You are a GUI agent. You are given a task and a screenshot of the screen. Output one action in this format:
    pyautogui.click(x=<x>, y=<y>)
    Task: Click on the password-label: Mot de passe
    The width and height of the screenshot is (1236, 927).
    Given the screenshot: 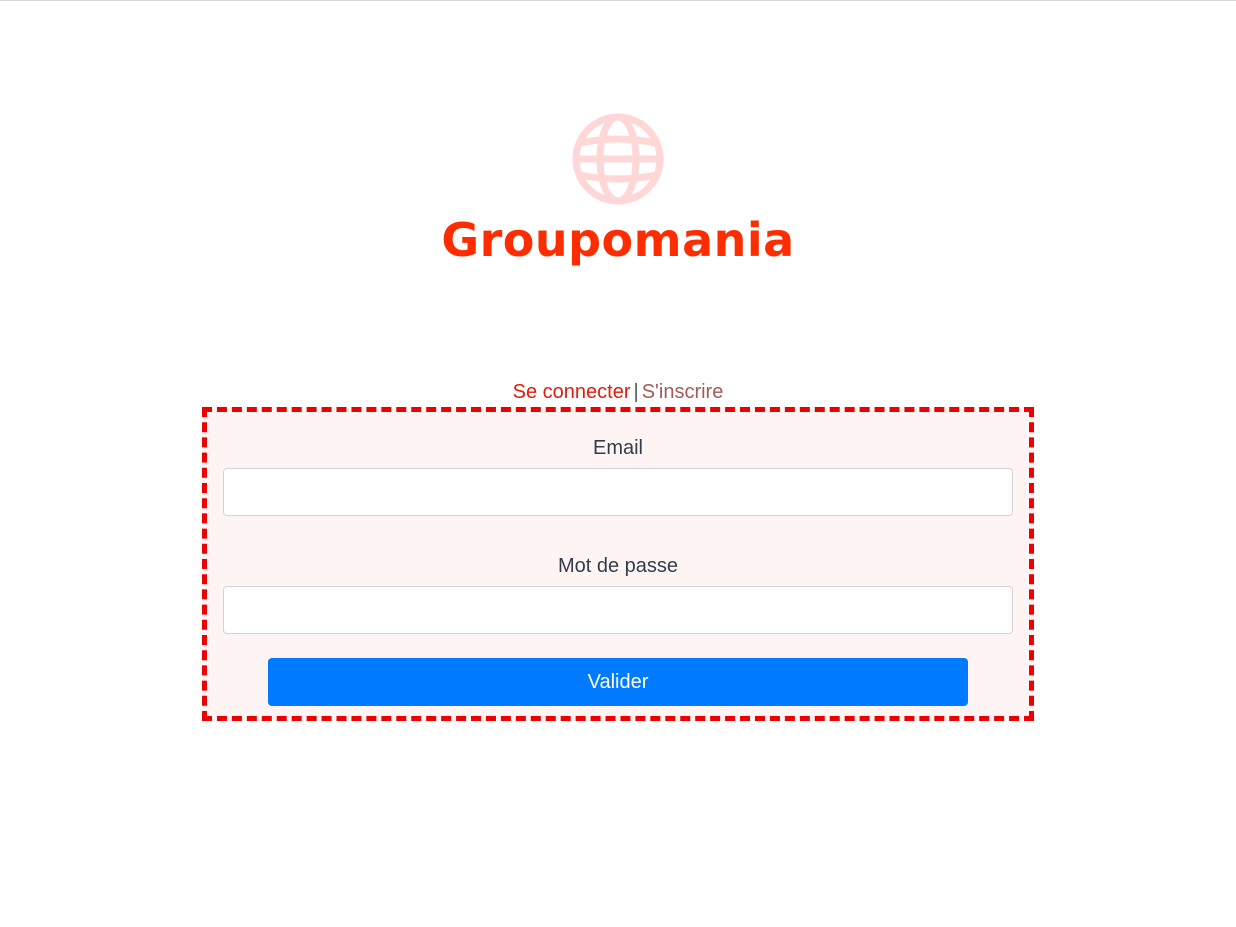 What is the action you would take?
    pyautogui.click(x=618, y=566)
    